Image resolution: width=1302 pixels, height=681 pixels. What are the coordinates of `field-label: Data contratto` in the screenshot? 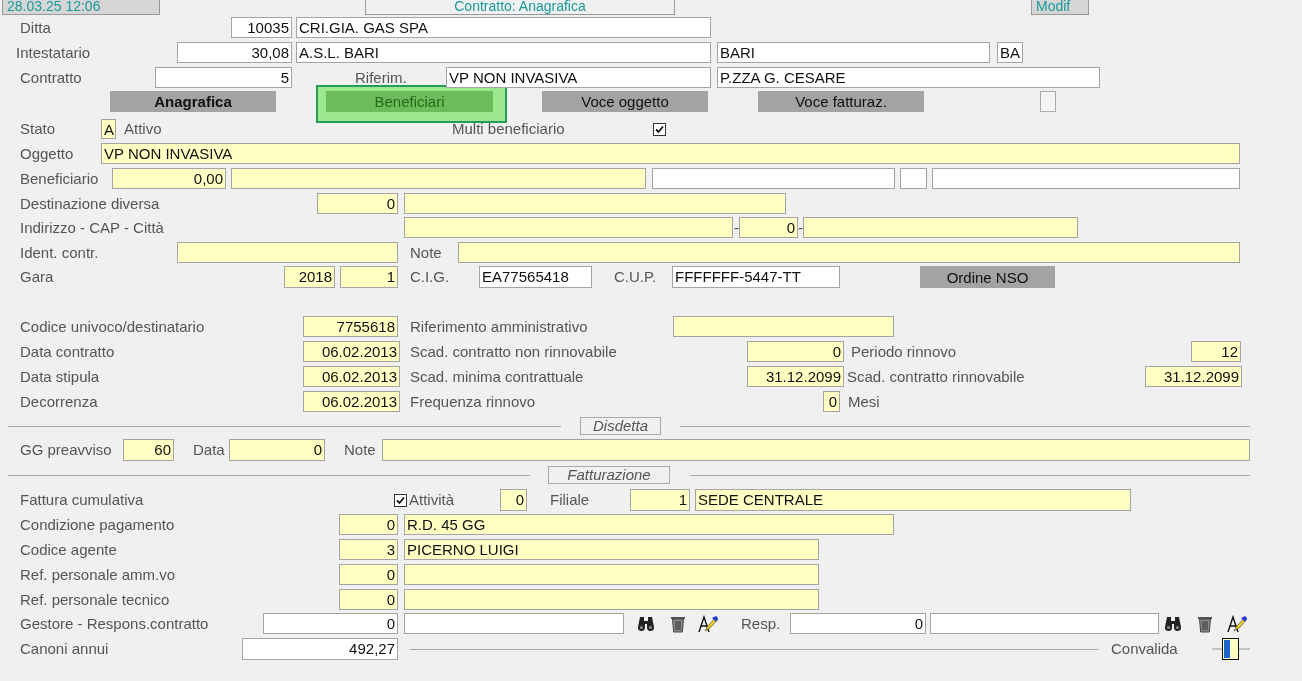 It's located at (68, 351).